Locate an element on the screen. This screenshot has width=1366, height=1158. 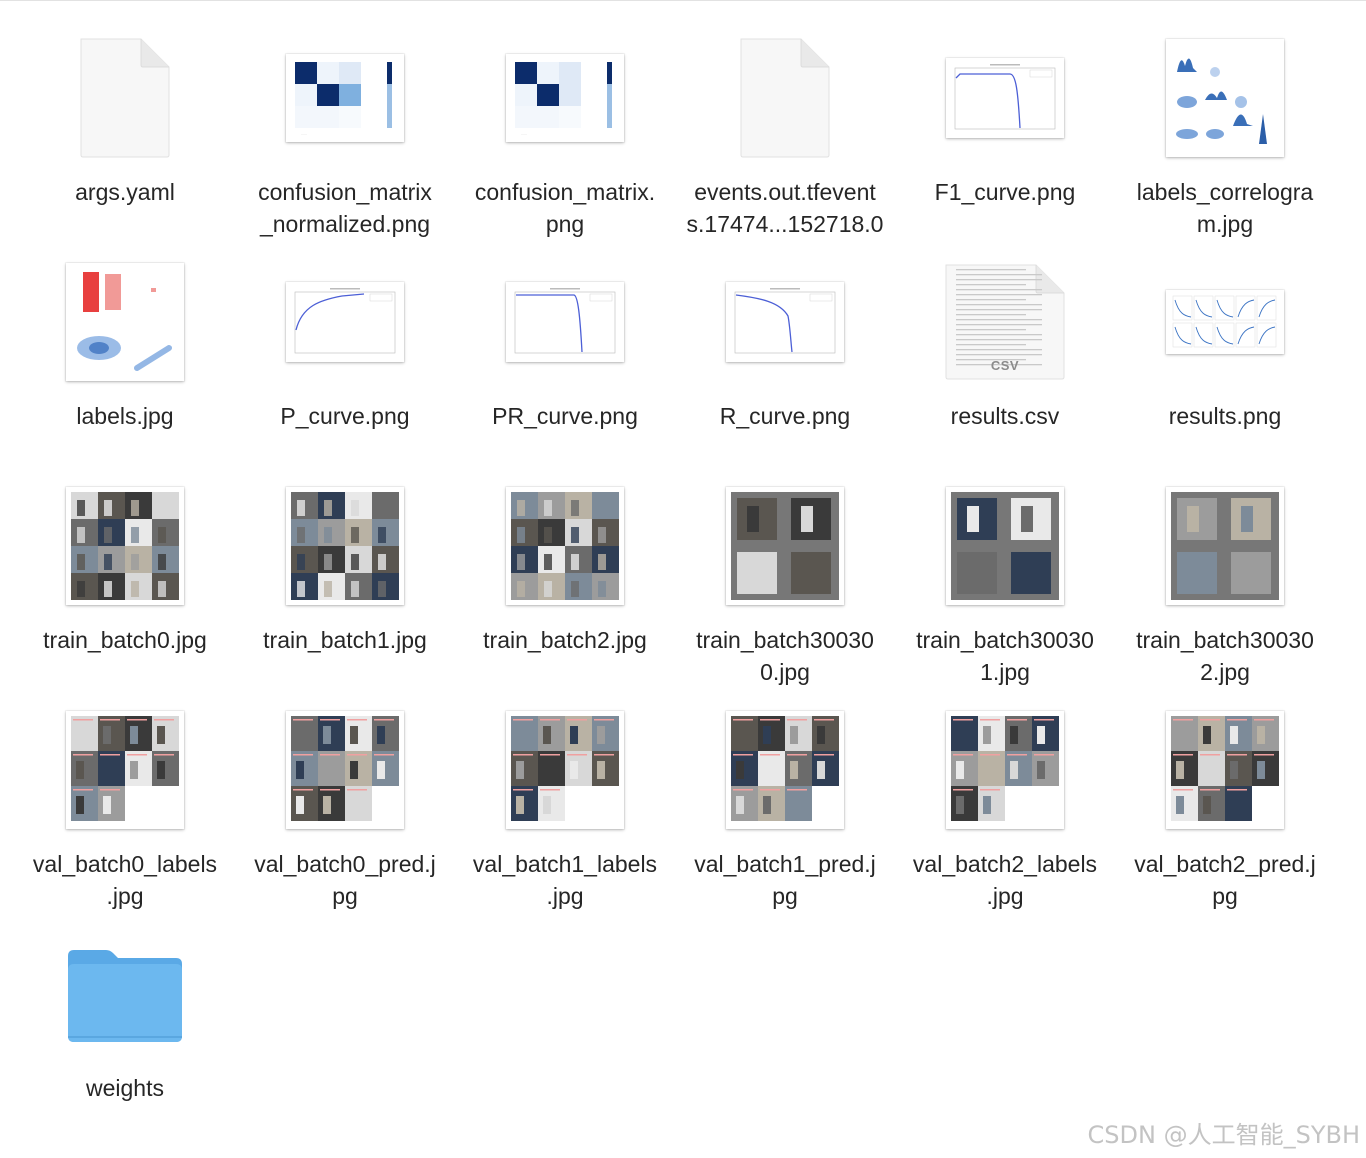
file-item: ······ confusion_matrix _normalized.png is located at coordinates (345, 121).